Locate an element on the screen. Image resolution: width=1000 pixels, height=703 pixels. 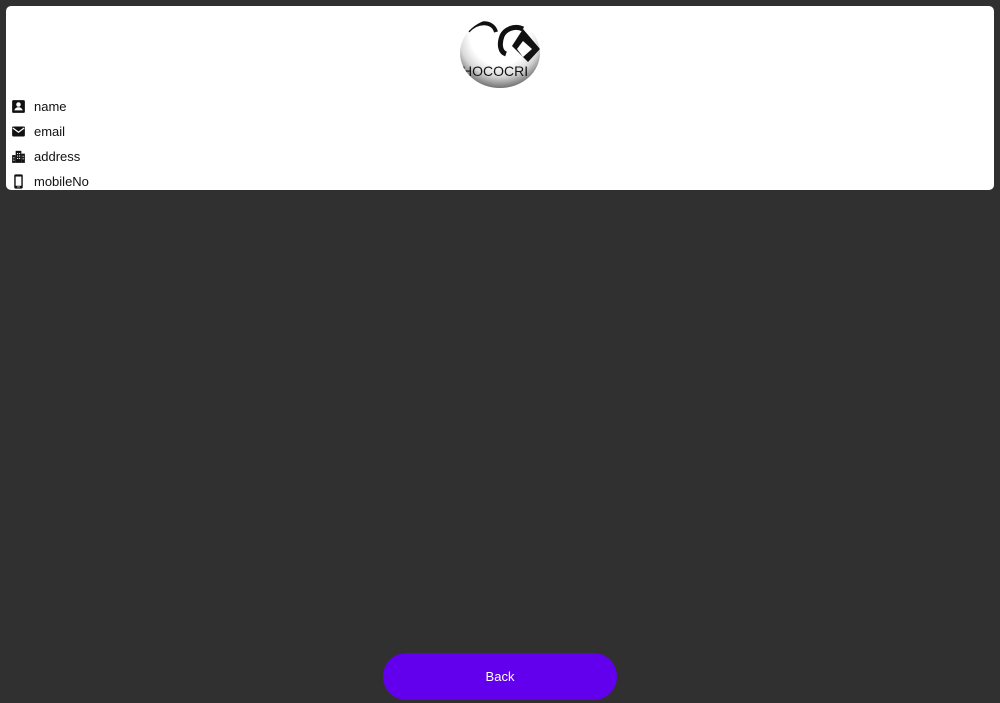
profile-avatar: HOCOCRI is located at coordinates (500, 53).